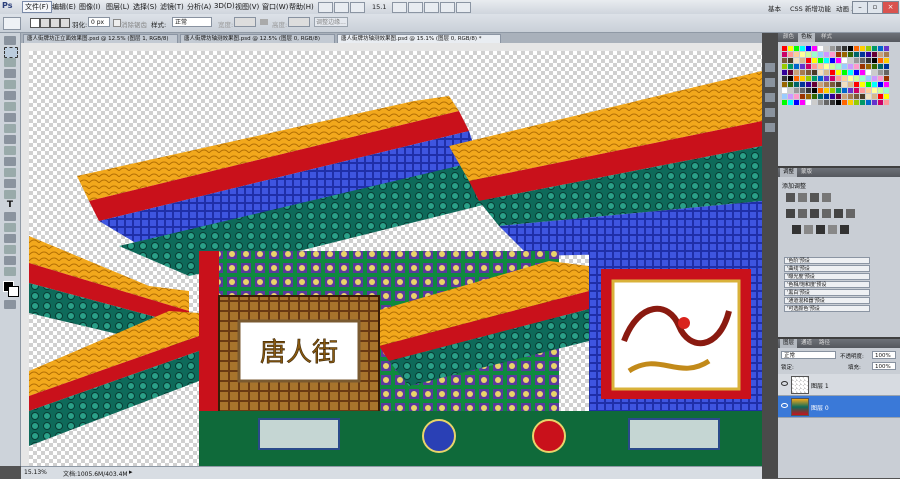  What do you see at coordinates (10, 106) in the screenshot?
I see `healing-brush-tool-icon` at bounding box center [10, 106].